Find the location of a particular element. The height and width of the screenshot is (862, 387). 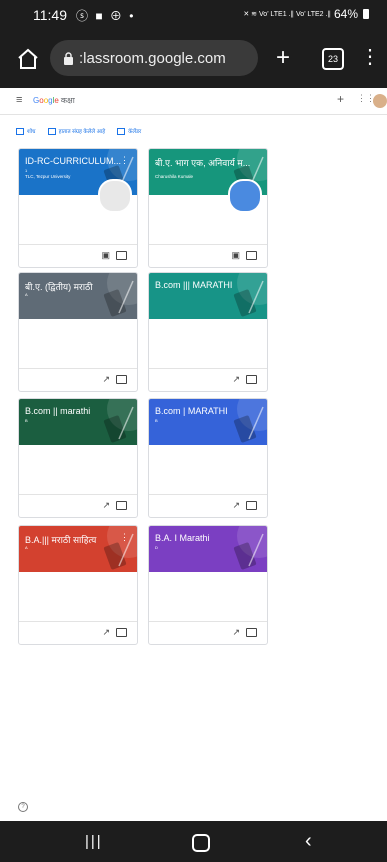

home-icon is located at coordinates (28, 59).